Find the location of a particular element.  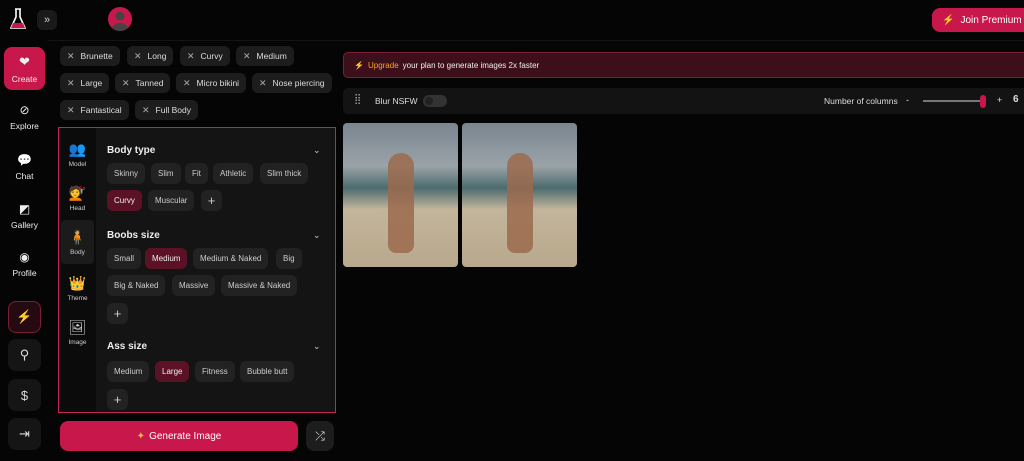

upgrade-link: Upgrade is located at coordinates (383, 65).